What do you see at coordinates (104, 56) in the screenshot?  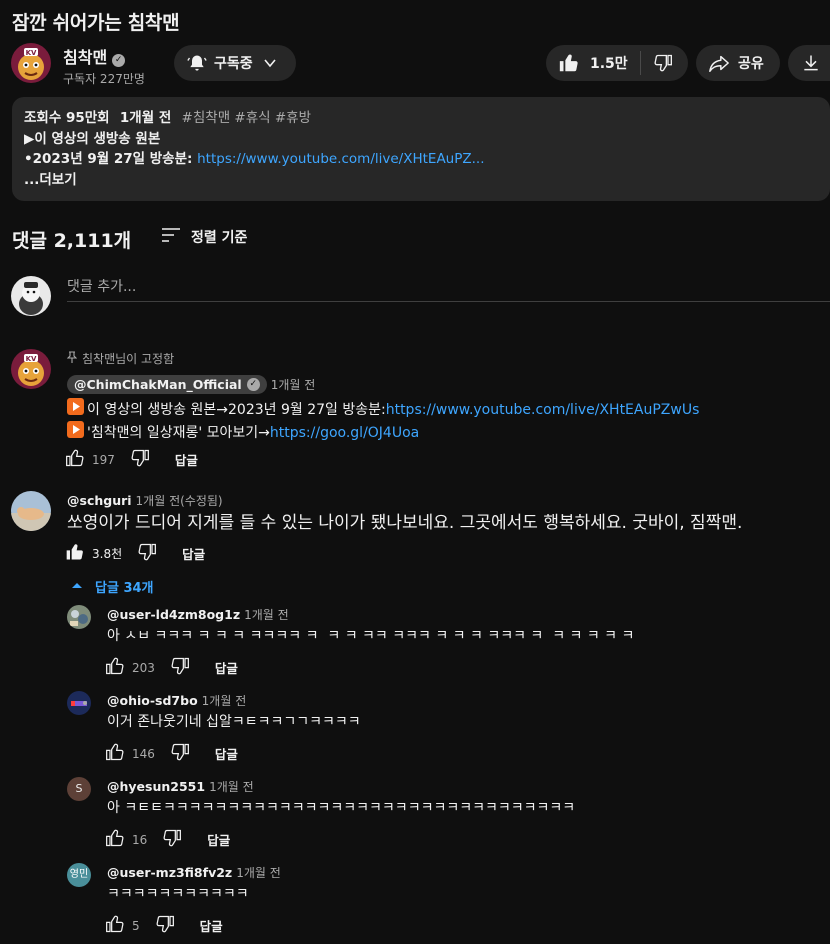 I see `channel-name: 침착맨 ✓` at bounding box center [104, 56].